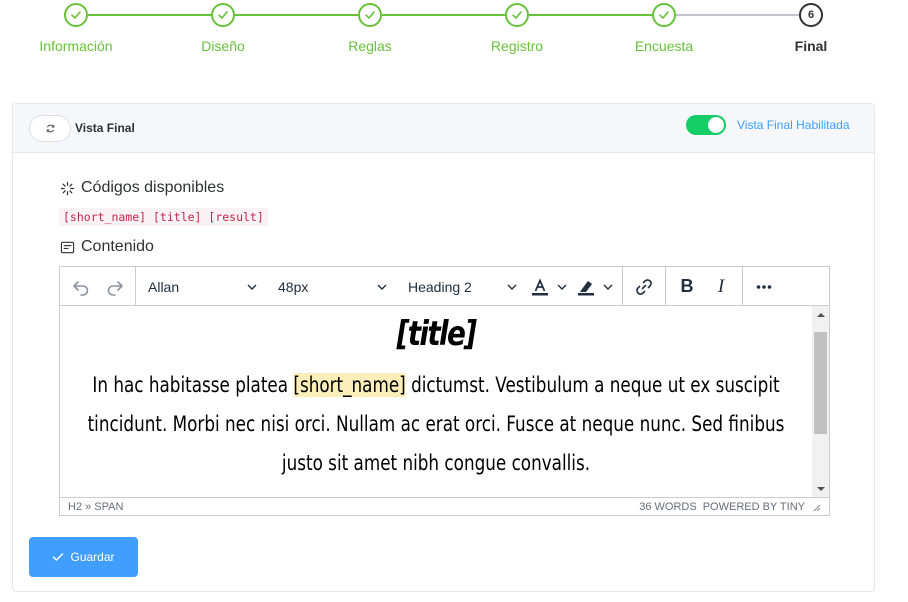 This screenshot has width=908, height=602. What do you see at coordinates (820, 488) in the screenshot?
I see `scroll-down-arrow-icon` at bounding box center [820, 488].